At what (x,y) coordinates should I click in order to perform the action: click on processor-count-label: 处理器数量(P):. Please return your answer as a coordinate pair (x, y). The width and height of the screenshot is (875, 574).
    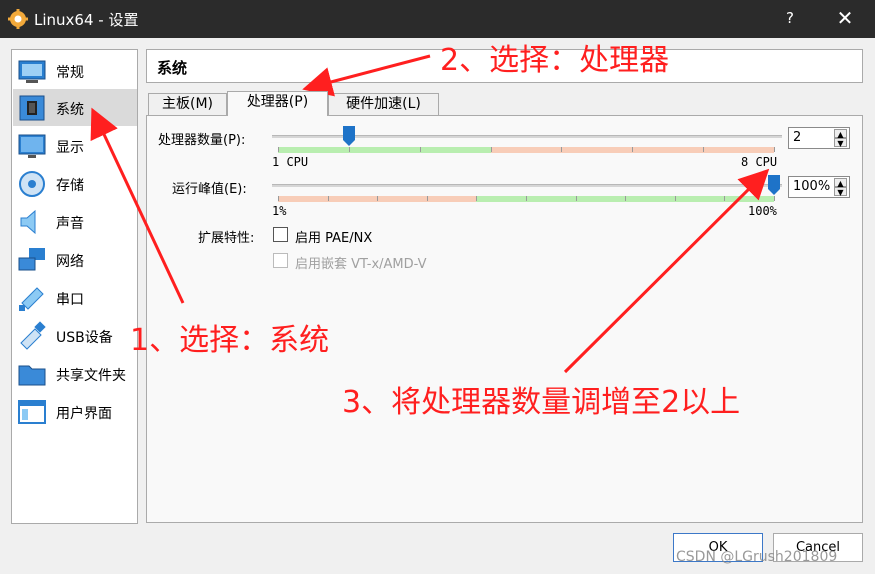
    Looking at the image, I should click on (202, 140).